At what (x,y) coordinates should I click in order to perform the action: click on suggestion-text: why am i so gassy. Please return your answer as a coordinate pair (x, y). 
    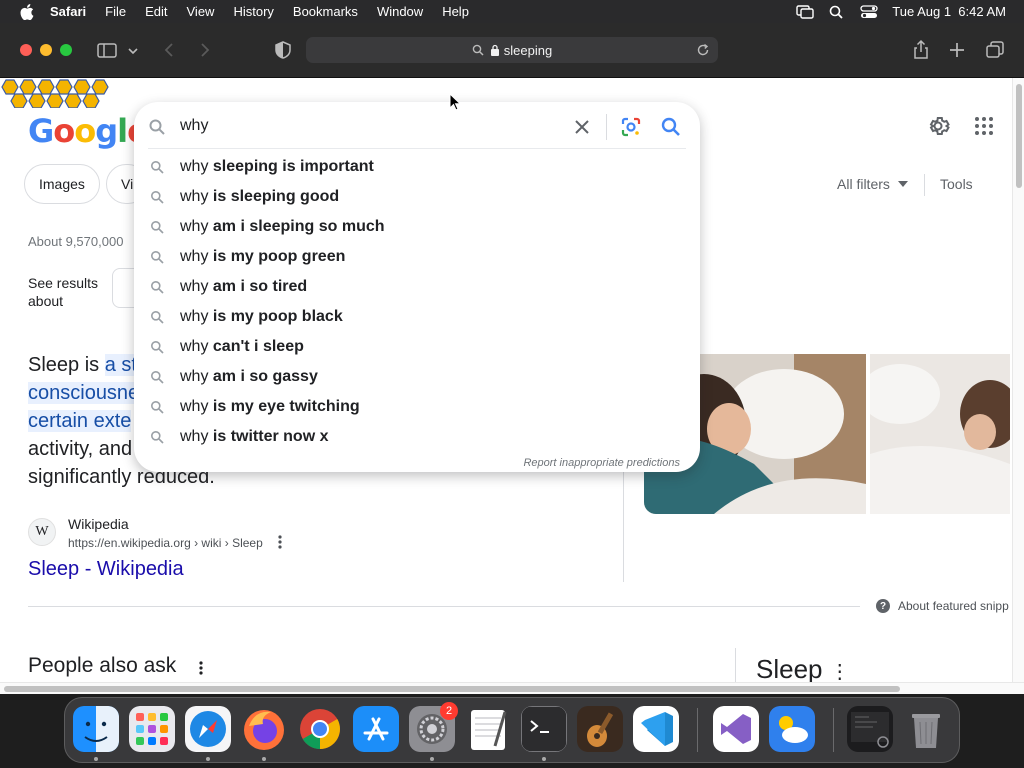
    Looking at the image, I should click on (249, 377).